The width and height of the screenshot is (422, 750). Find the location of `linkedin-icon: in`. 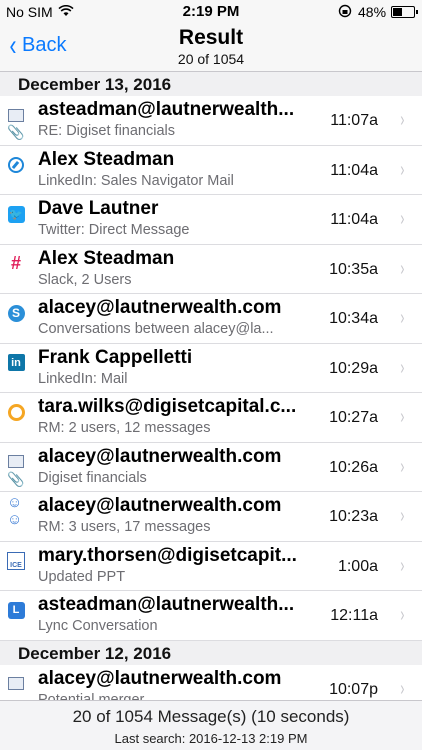

linkedin-icon: in is located at coordinates (16, 363).